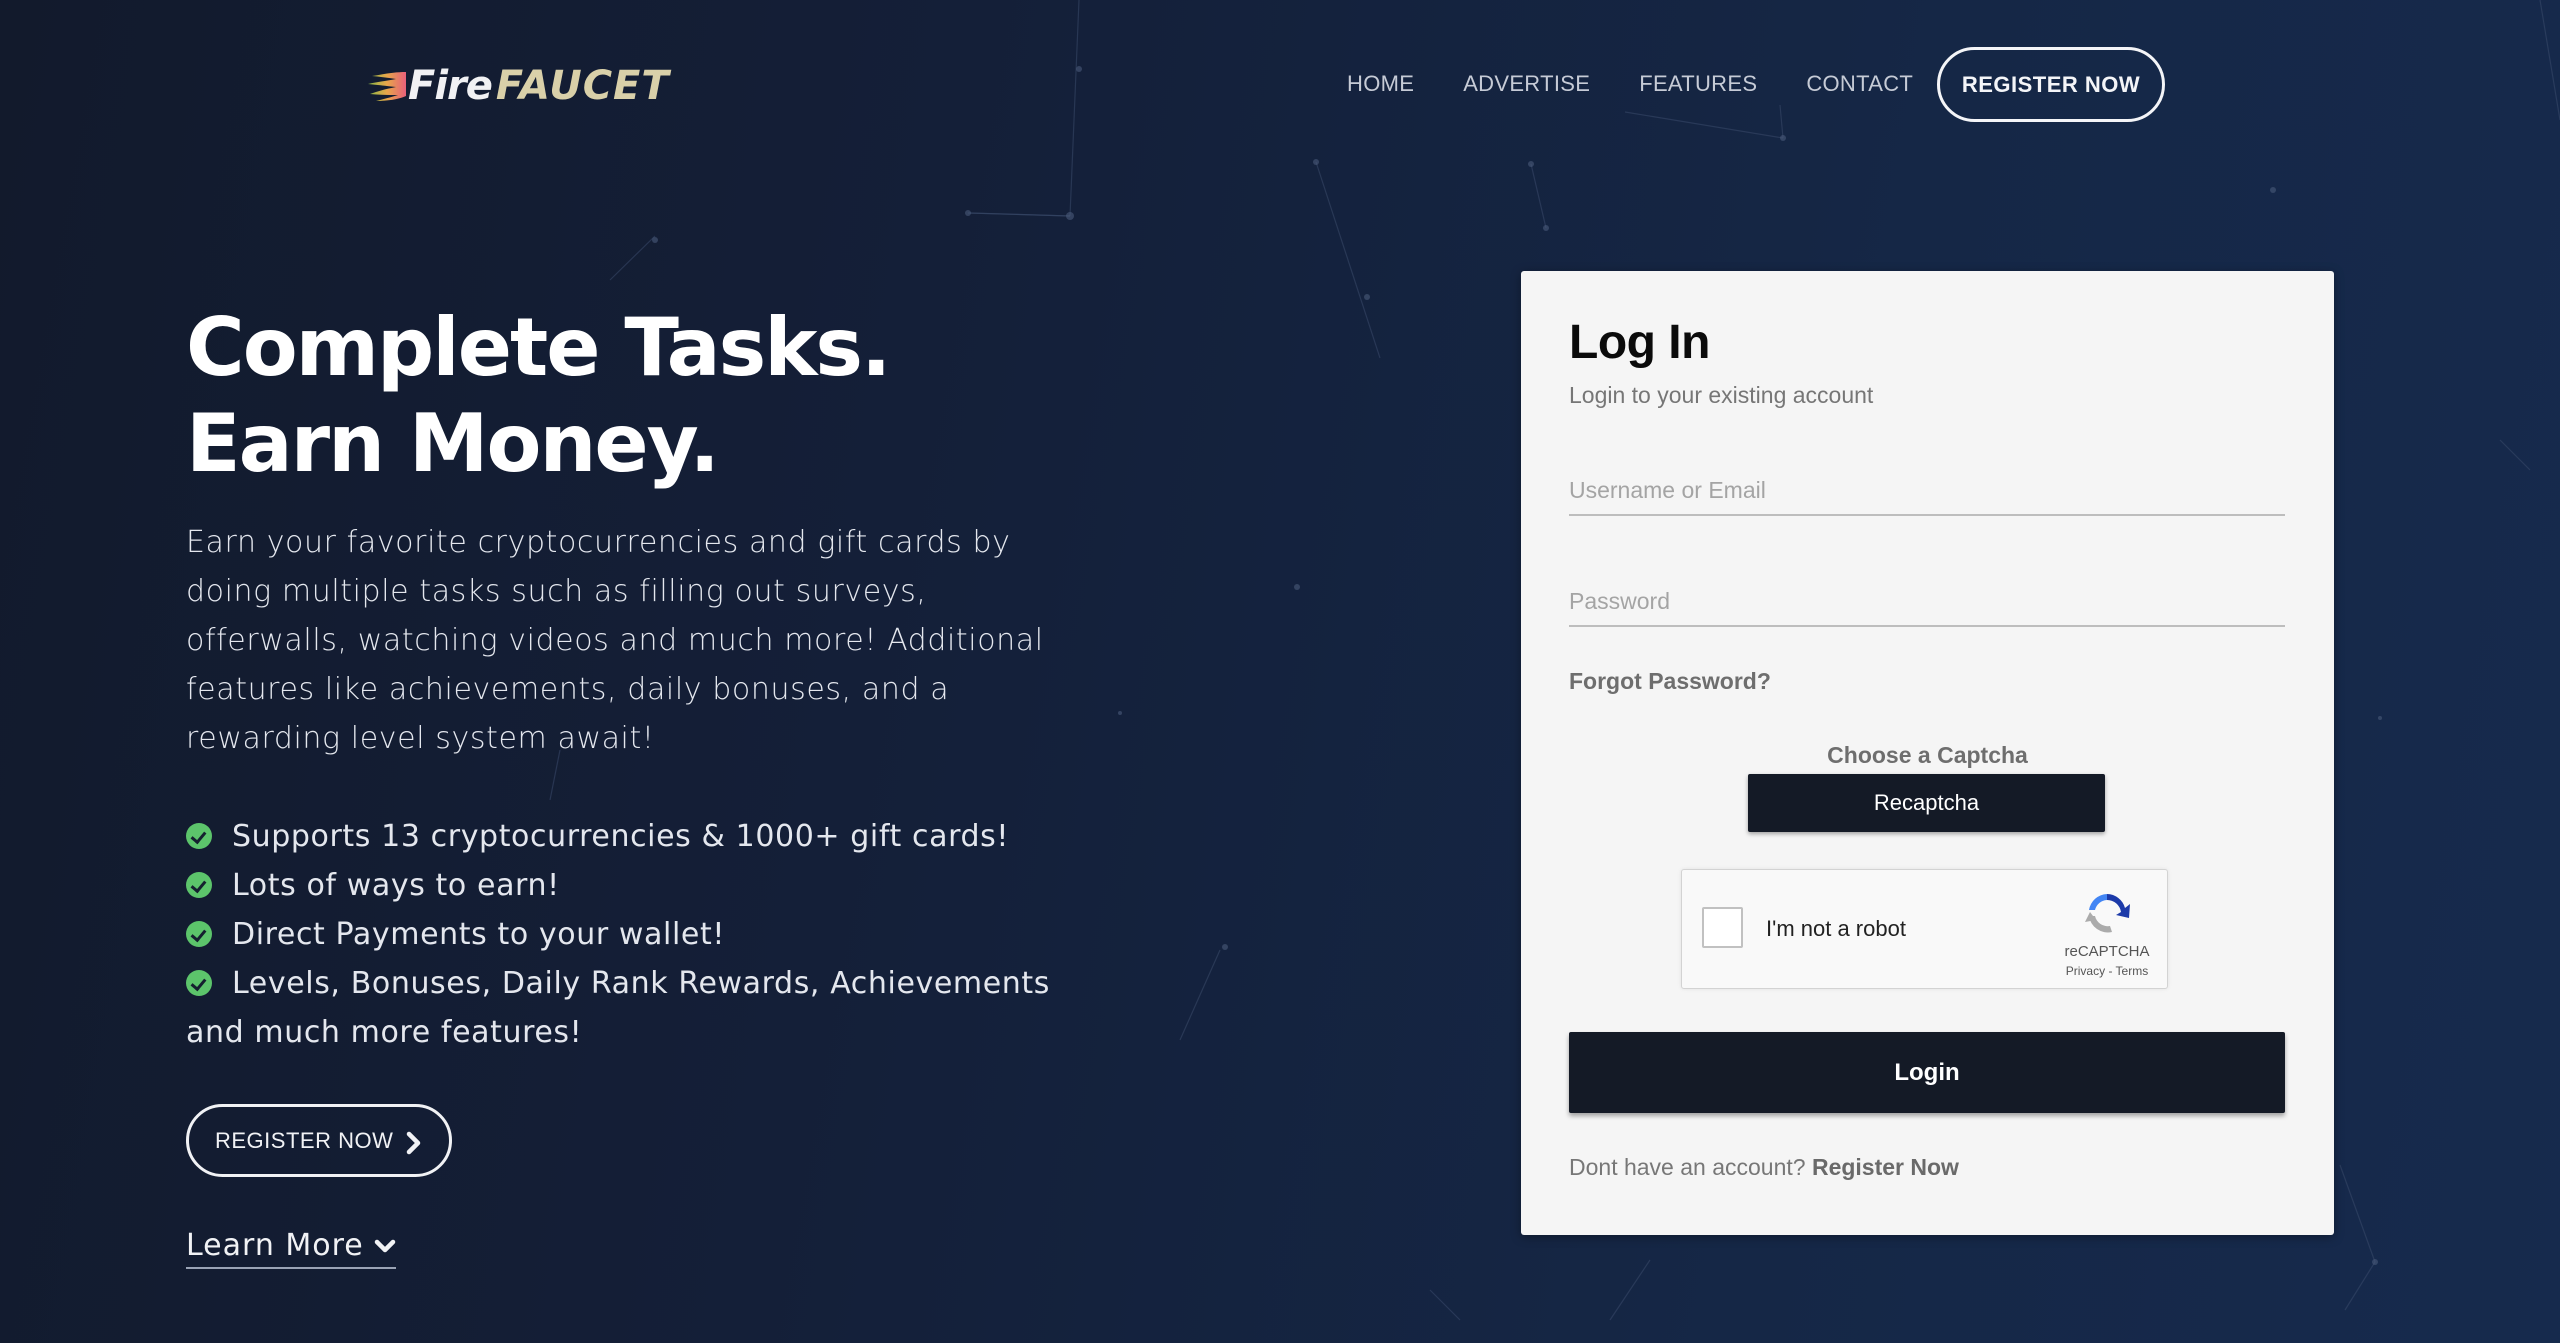 This screenshot has height=1343, width=2560. What do you see at coordinates (413, 1143) in the screenshot?
I see `chevron-right-icon` at bounding box center [413, 1143].